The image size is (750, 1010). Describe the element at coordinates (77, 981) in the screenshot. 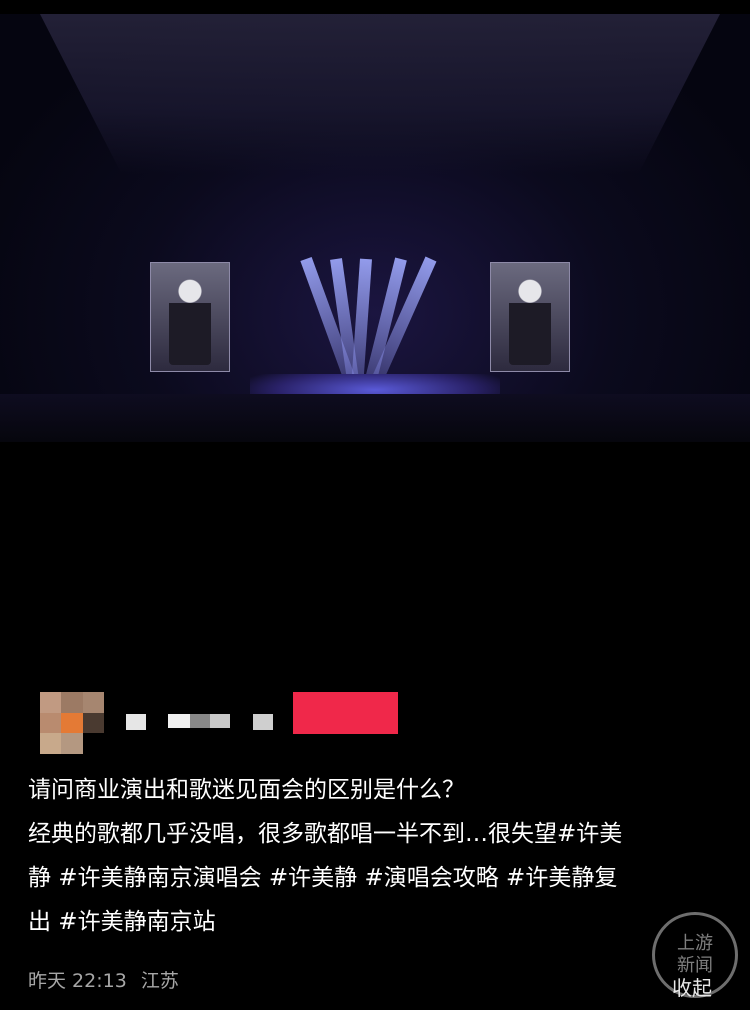

I see `post-time: 昨天 22:13` at that location.